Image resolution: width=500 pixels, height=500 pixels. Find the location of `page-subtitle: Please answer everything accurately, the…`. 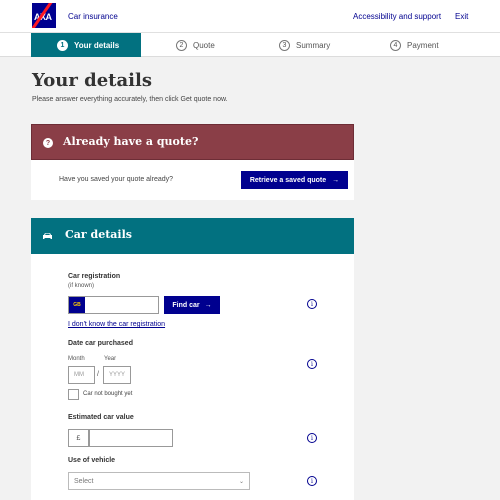

page-subtitle: Please answer everything accurately, the… is located at coordinates (130, 99).